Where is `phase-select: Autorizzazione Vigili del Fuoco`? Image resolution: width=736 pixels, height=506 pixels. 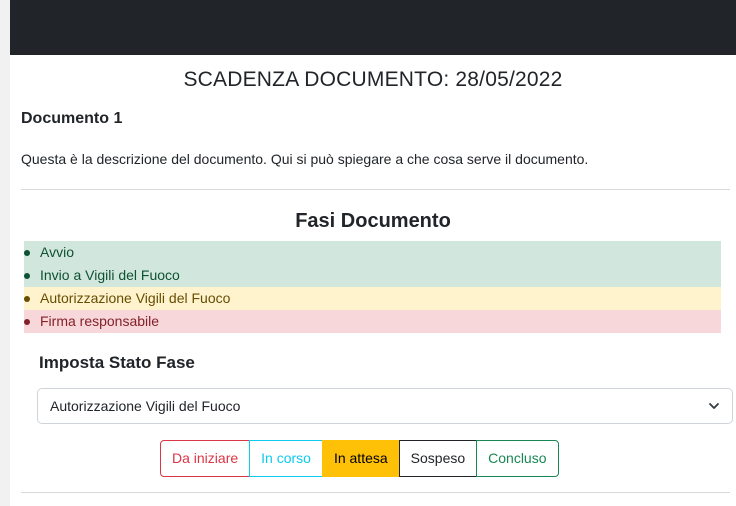 phase-select: Autorizzazione Vigili del Fuoco is located at coordinates (385, 406).